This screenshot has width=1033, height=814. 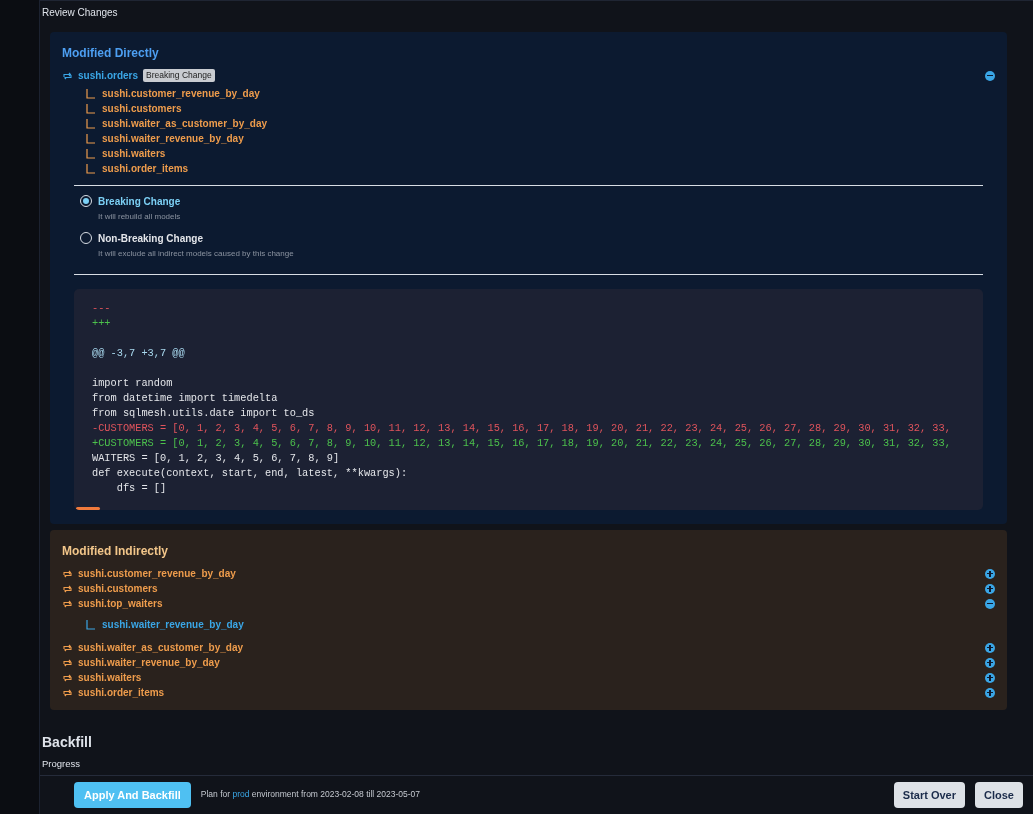 I want to click on code-line: from sqlmesh.utils.date import to_ds, so click(x=203, y=413).